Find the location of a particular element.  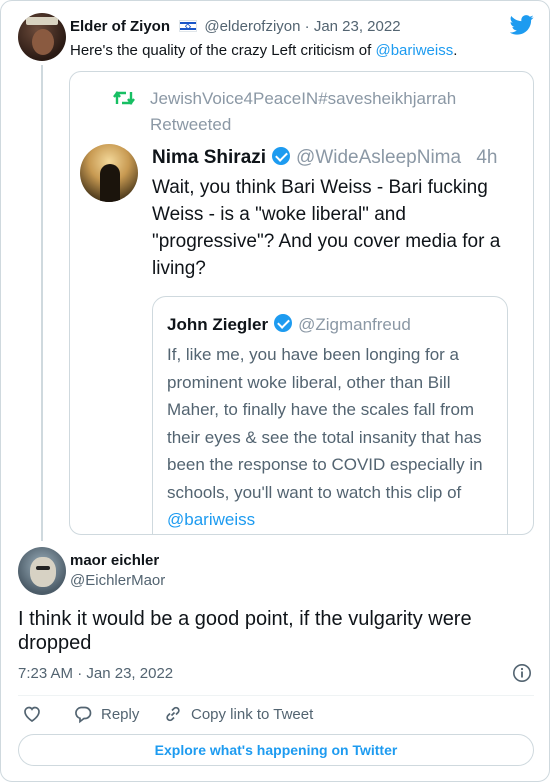

embedded-tweet-header: Nima Shirazi @WideAsleepNima 4h is located at coordinates (324, 158).